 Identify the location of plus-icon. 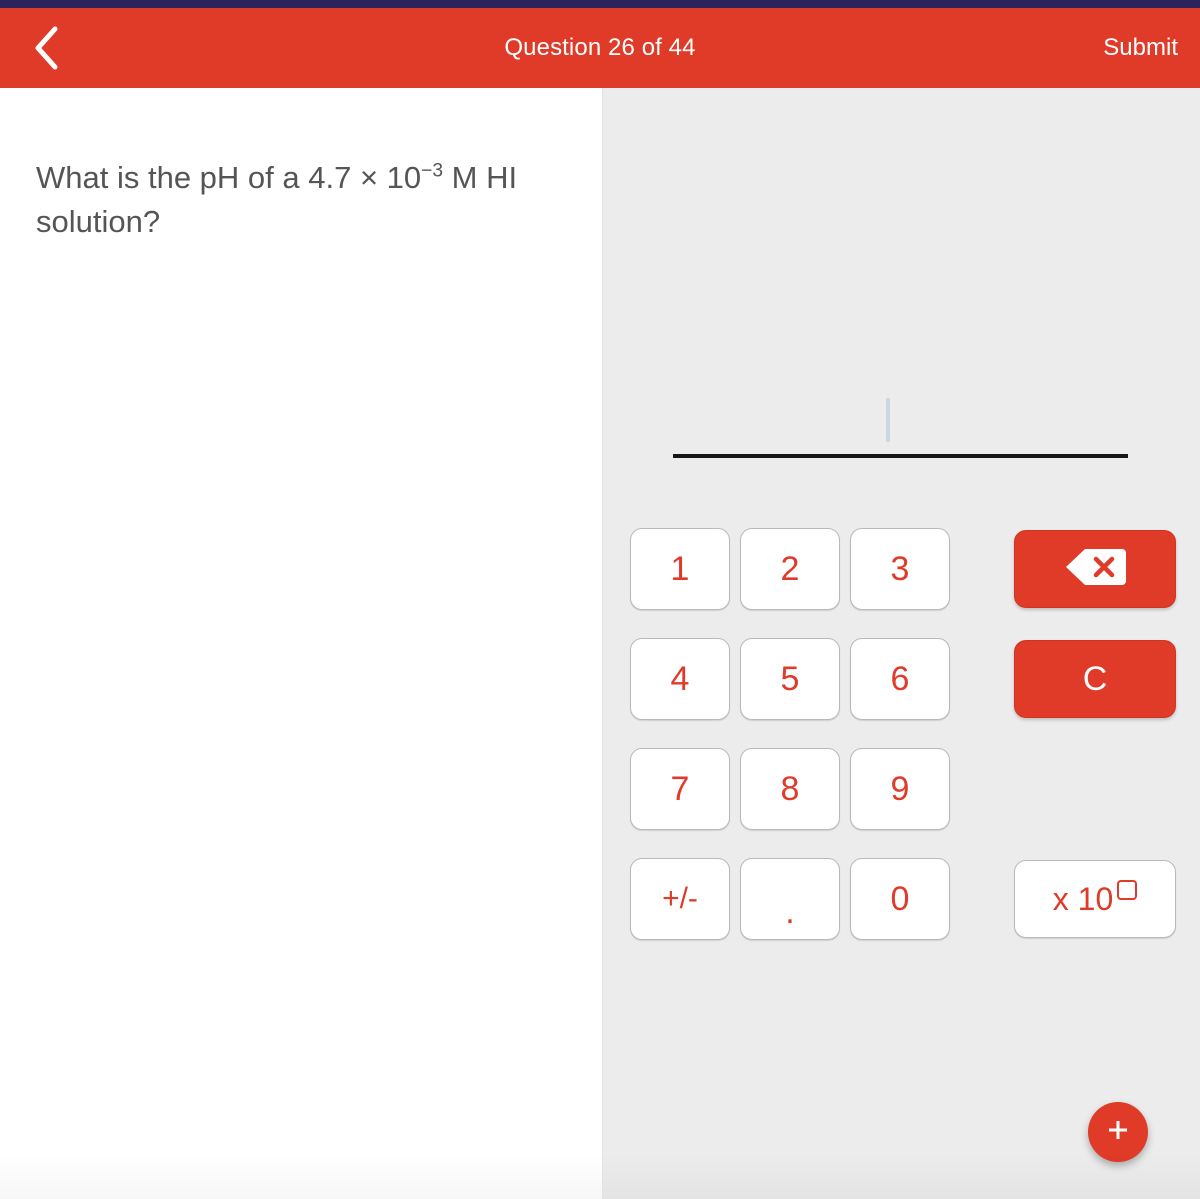
(1118, 1132).